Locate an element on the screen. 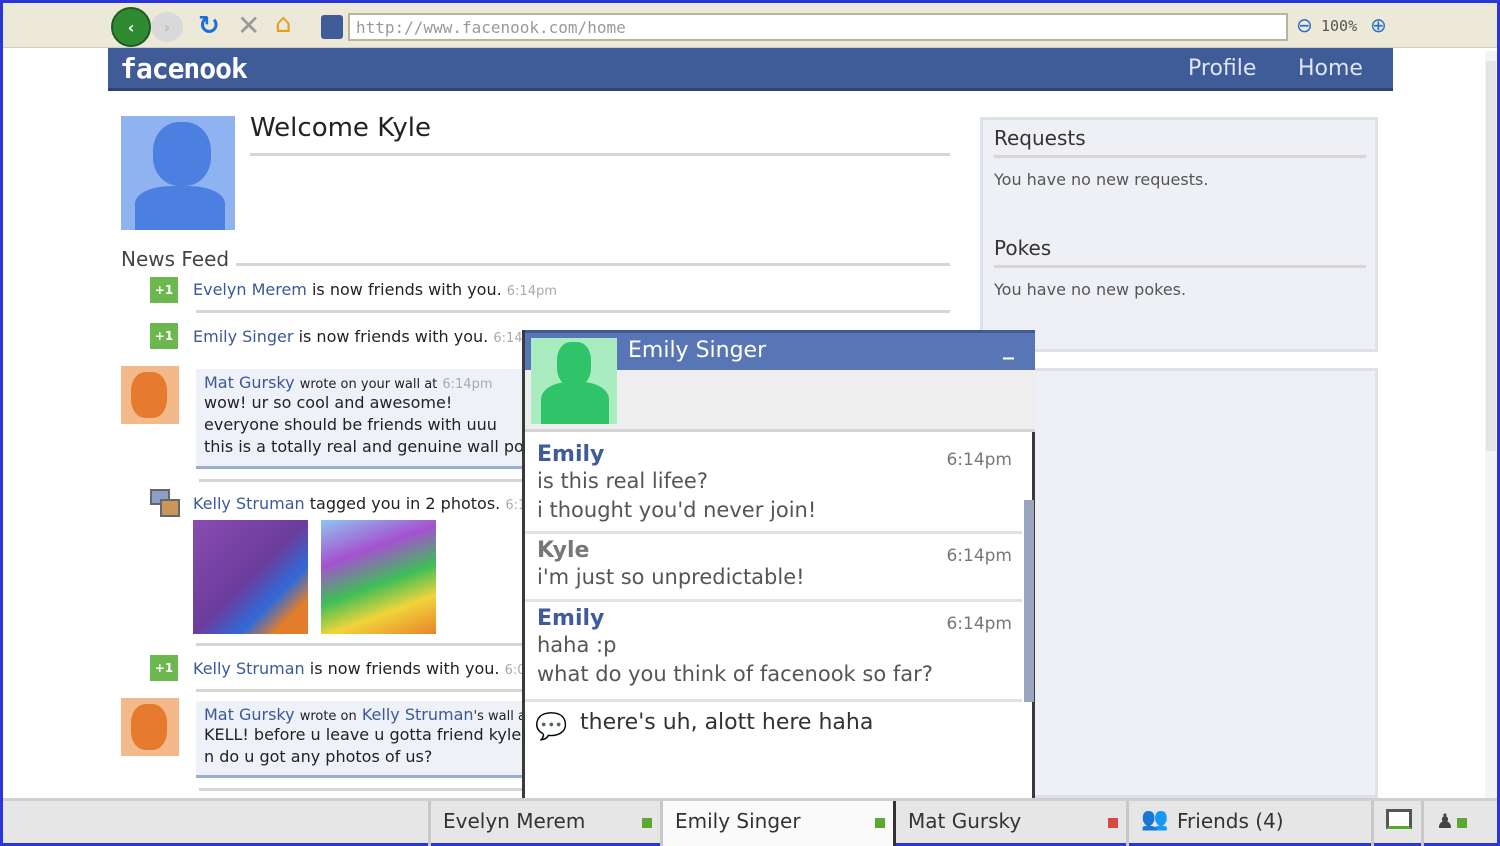 The image size is (1500, 846). friends-tab: 👥 Friends (4) is located at coordinates (1248, 823).